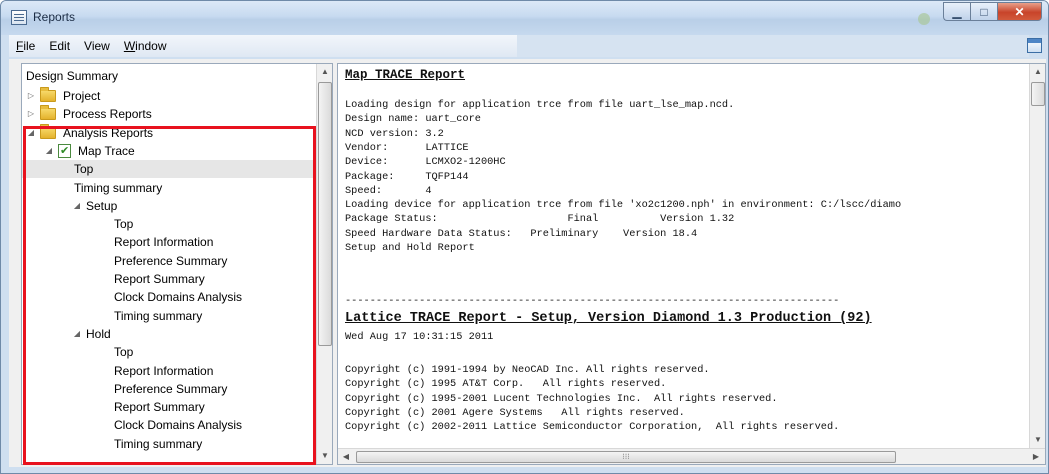  I want to click on minimize-icon: ▁, so click(957, 11).